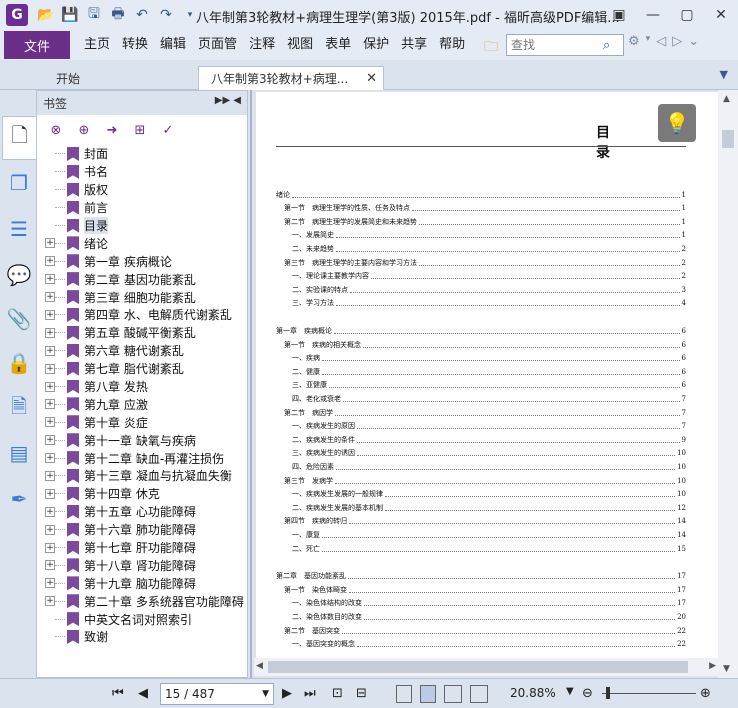  What do you see at coordinates (142, 15) in the screenshot?
I see `undo-icon: ↶` at bounding box center [142, 15].